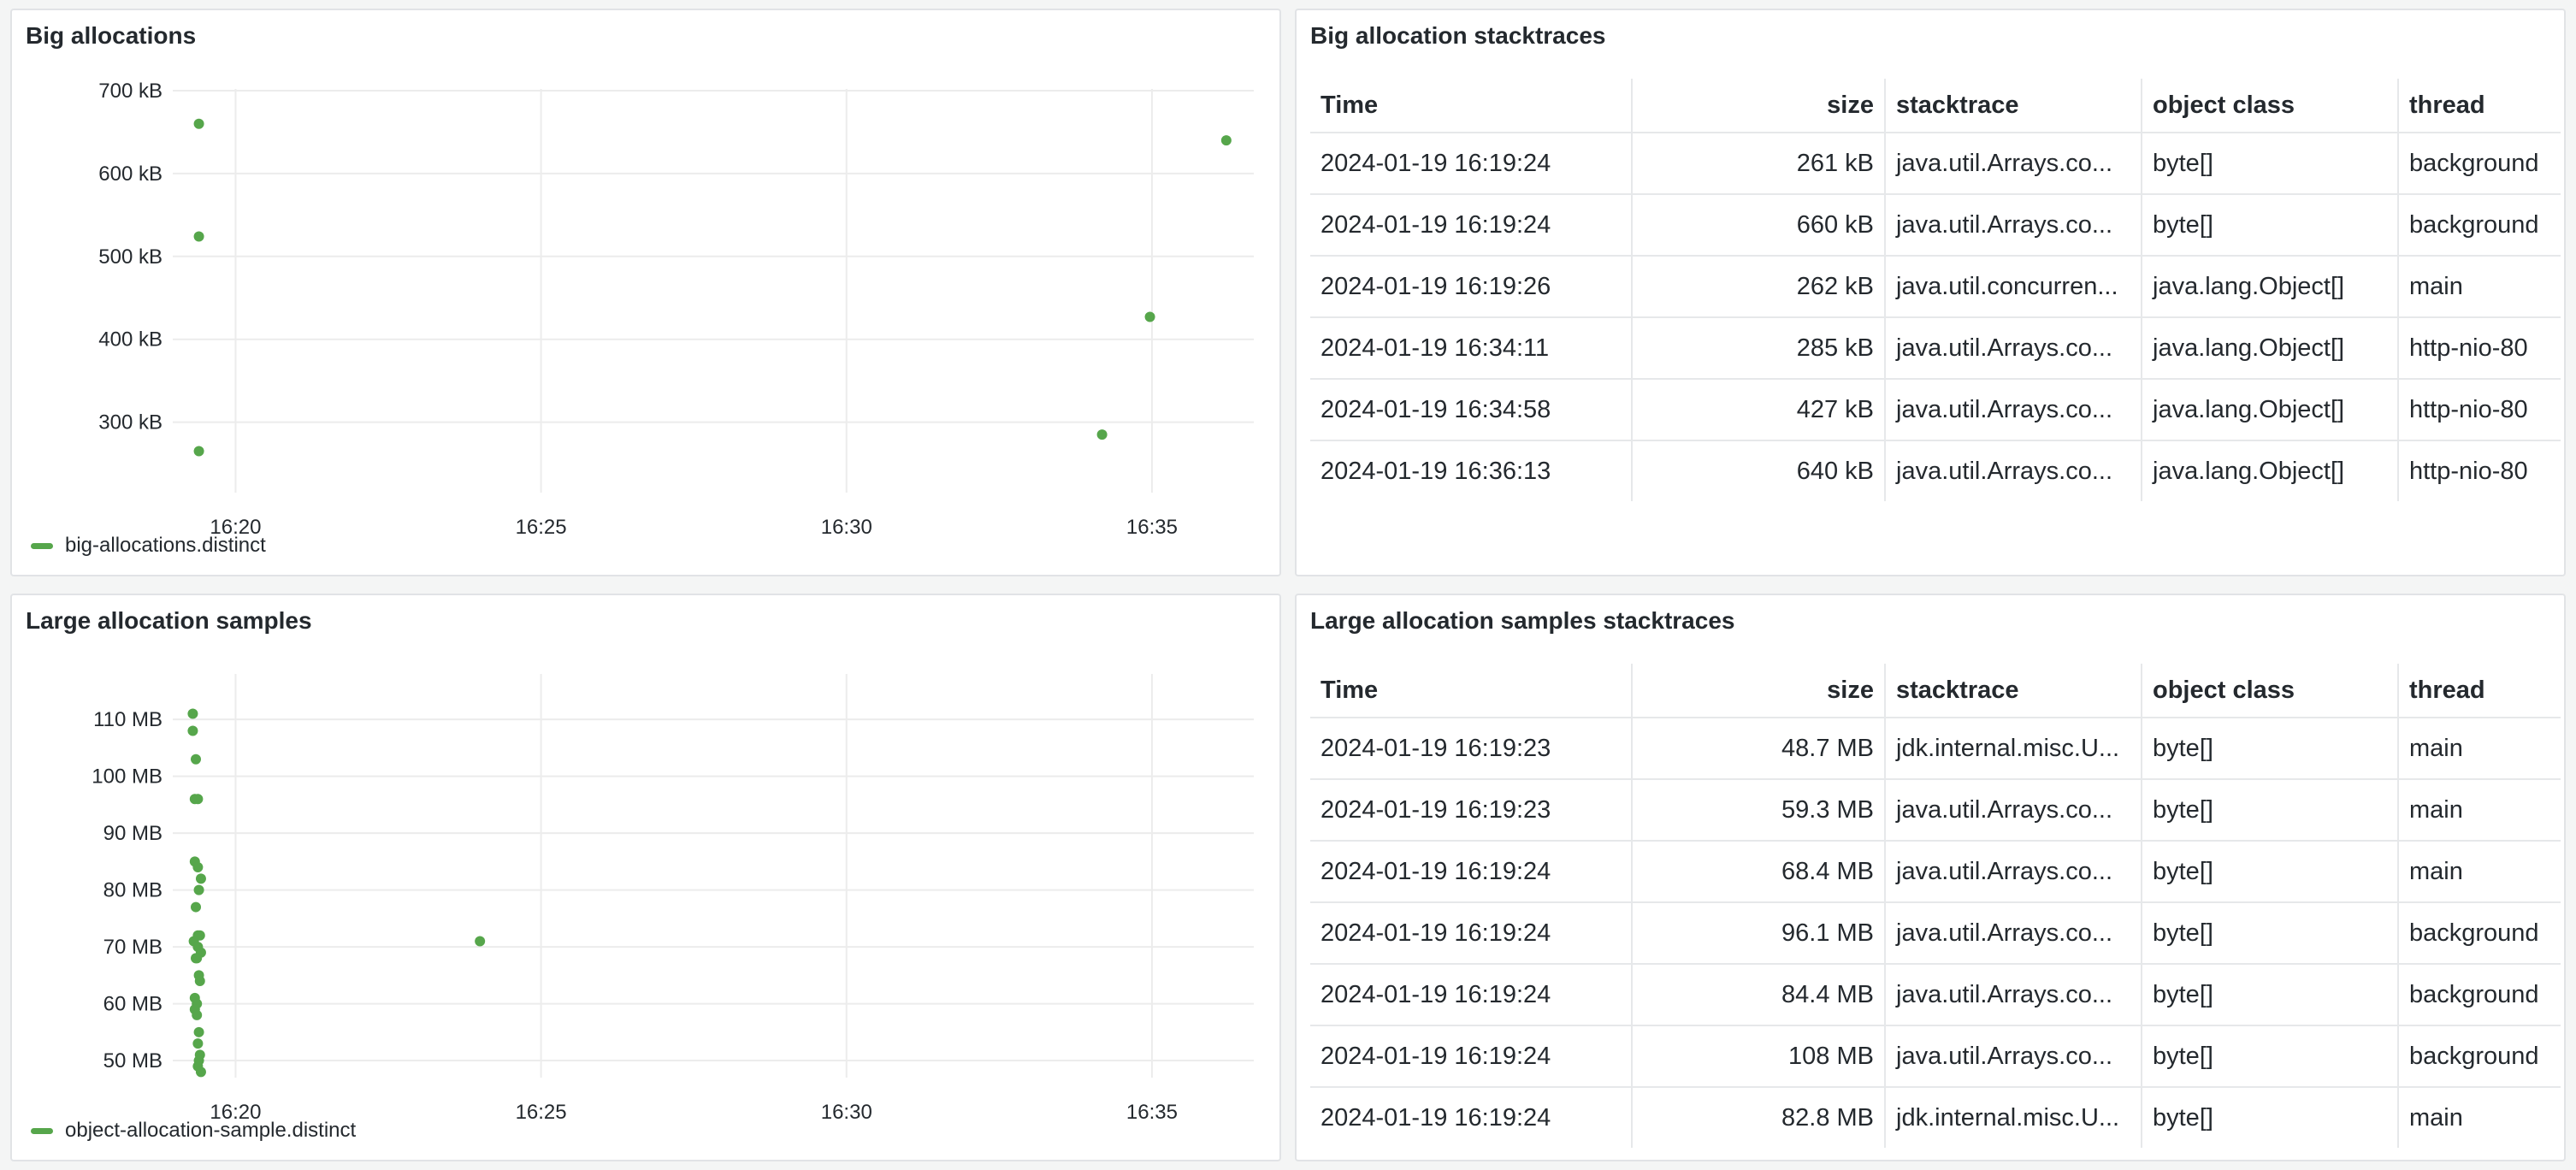  Describe the element at coordinates (1758, 995) in the screenshot. I see `table-cell-size: 84.4 MB` at that location.